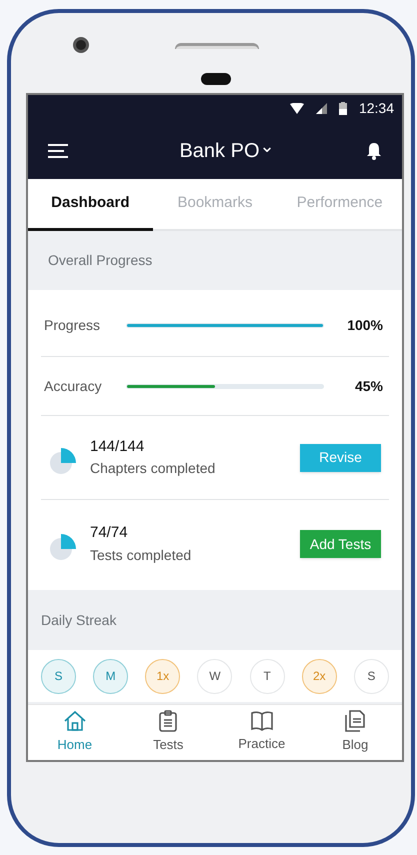 This screenshot has height=855, width=417. I want to click on nav-item: Blog, so click(355, 732).